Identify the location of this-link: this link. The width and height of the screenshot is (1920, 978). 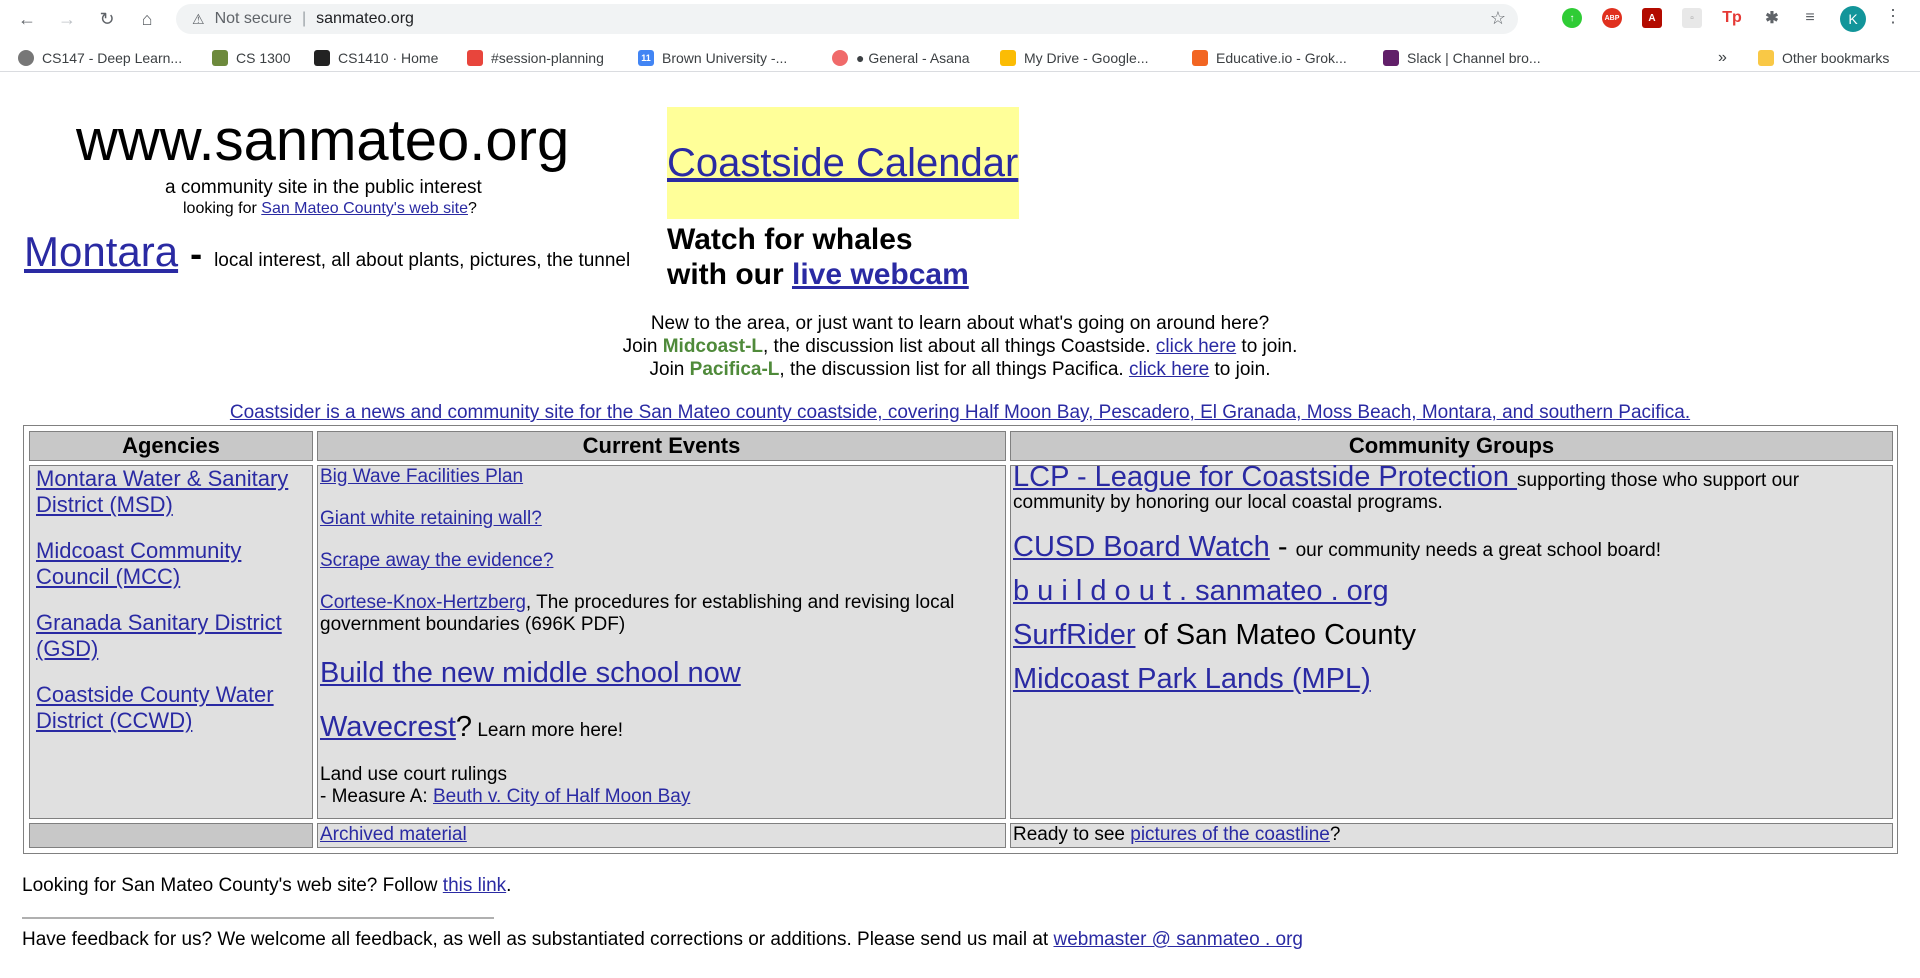
(474, 885).